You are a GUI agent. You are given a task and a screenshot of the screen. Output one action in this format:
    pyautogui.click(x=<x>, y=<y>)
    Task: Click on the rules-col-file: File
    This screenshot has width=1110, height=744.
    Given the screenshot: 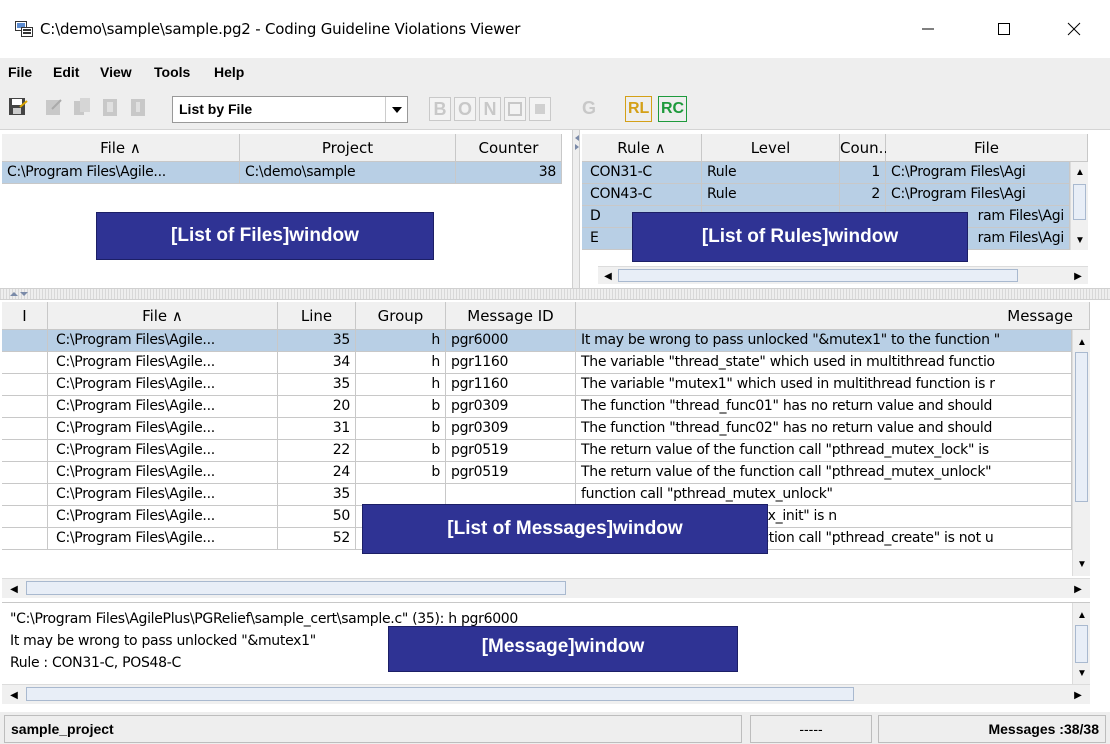 What is the action you would take?
    pyautogui.click(x=987, y=148)
    